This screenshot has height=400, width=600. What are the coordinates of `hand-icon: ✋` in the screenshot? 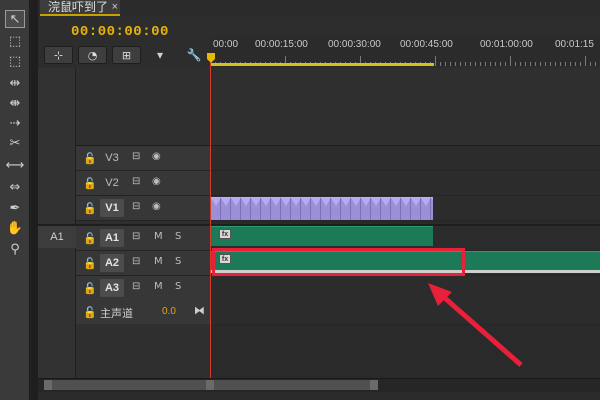 It's located at (15, 228).